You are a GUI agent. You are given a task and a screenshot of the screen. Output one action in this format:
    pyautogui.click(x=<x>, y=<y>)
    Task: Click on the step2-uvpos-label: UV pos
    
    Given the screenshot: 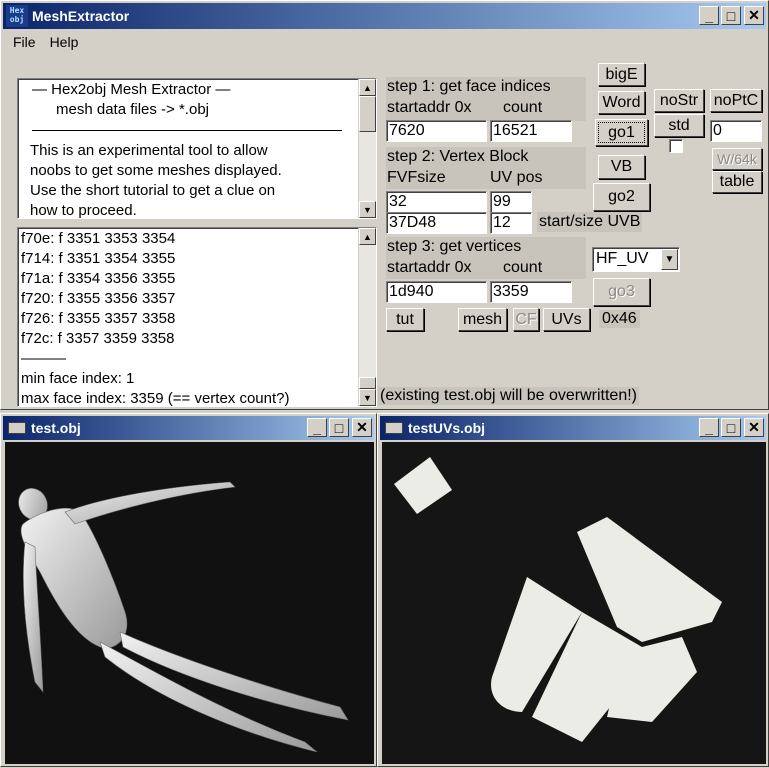 What is the action you would take?
    pyautogui.click(x=516, y=178)
    